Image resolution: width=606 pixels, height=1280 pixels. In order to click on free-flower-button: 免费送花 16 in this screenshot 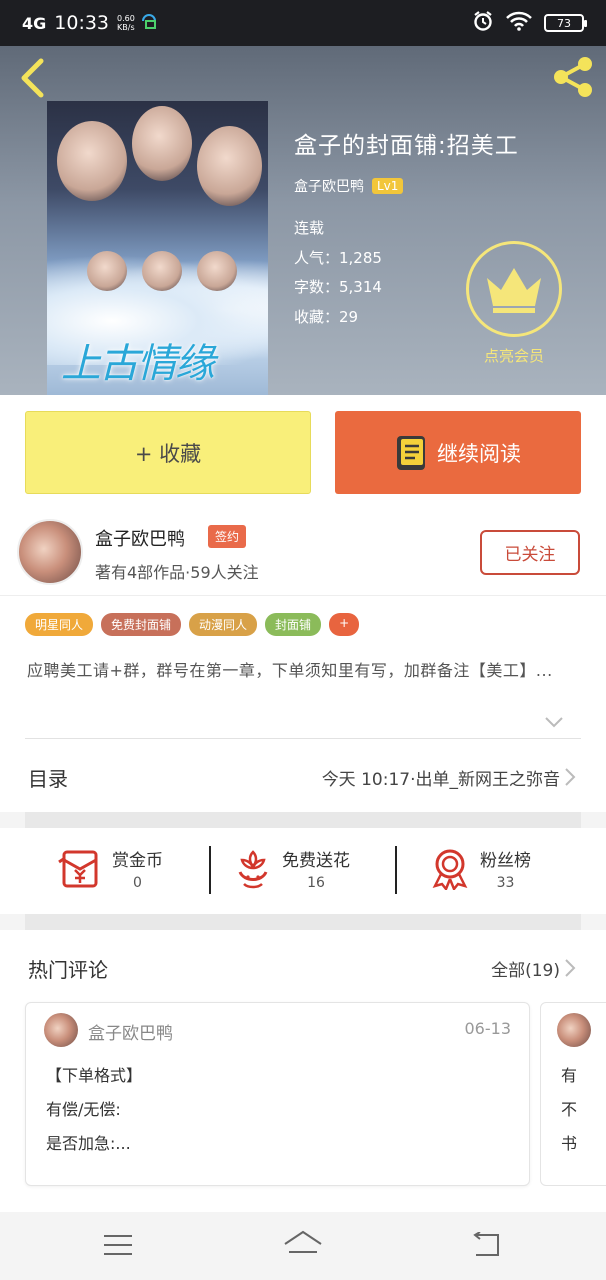, I will do `click(292, 868)`.